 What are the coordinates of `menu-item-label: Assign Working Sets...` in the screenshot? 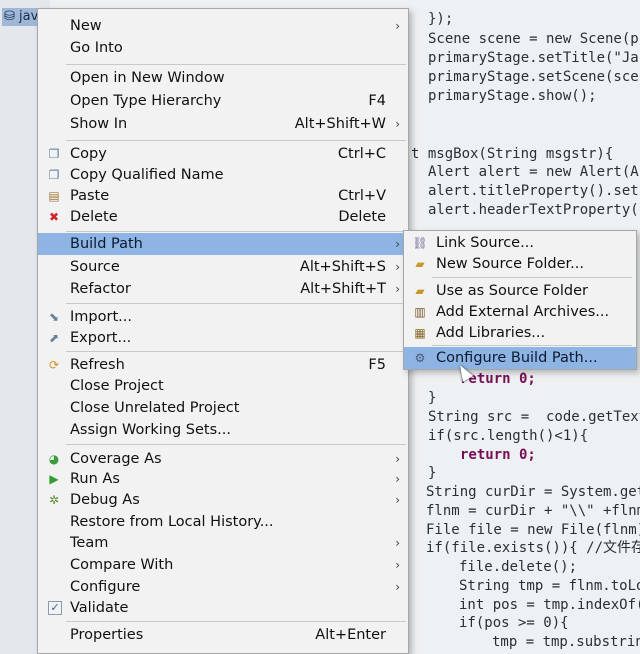 It's located at (151, 430).